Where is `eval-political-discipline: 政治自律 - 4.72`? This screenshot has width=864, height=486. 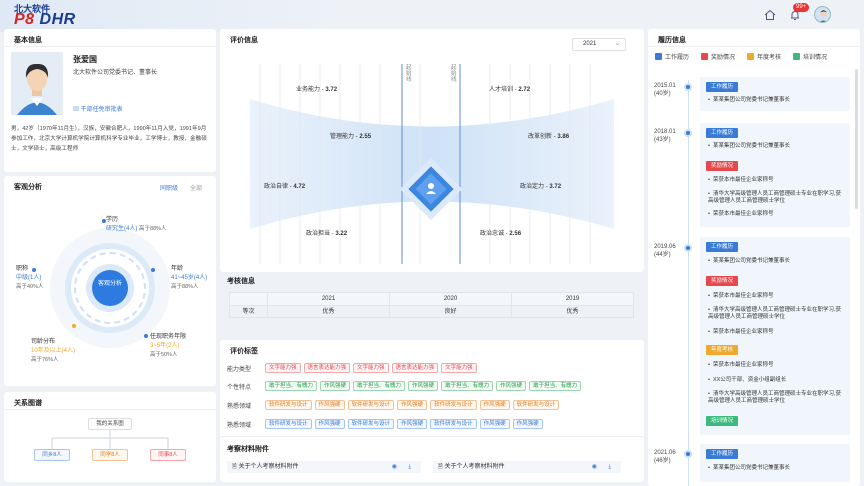
eval-political-discipline: 政治自律 - 4.72 is located at coordinates (285, 187).